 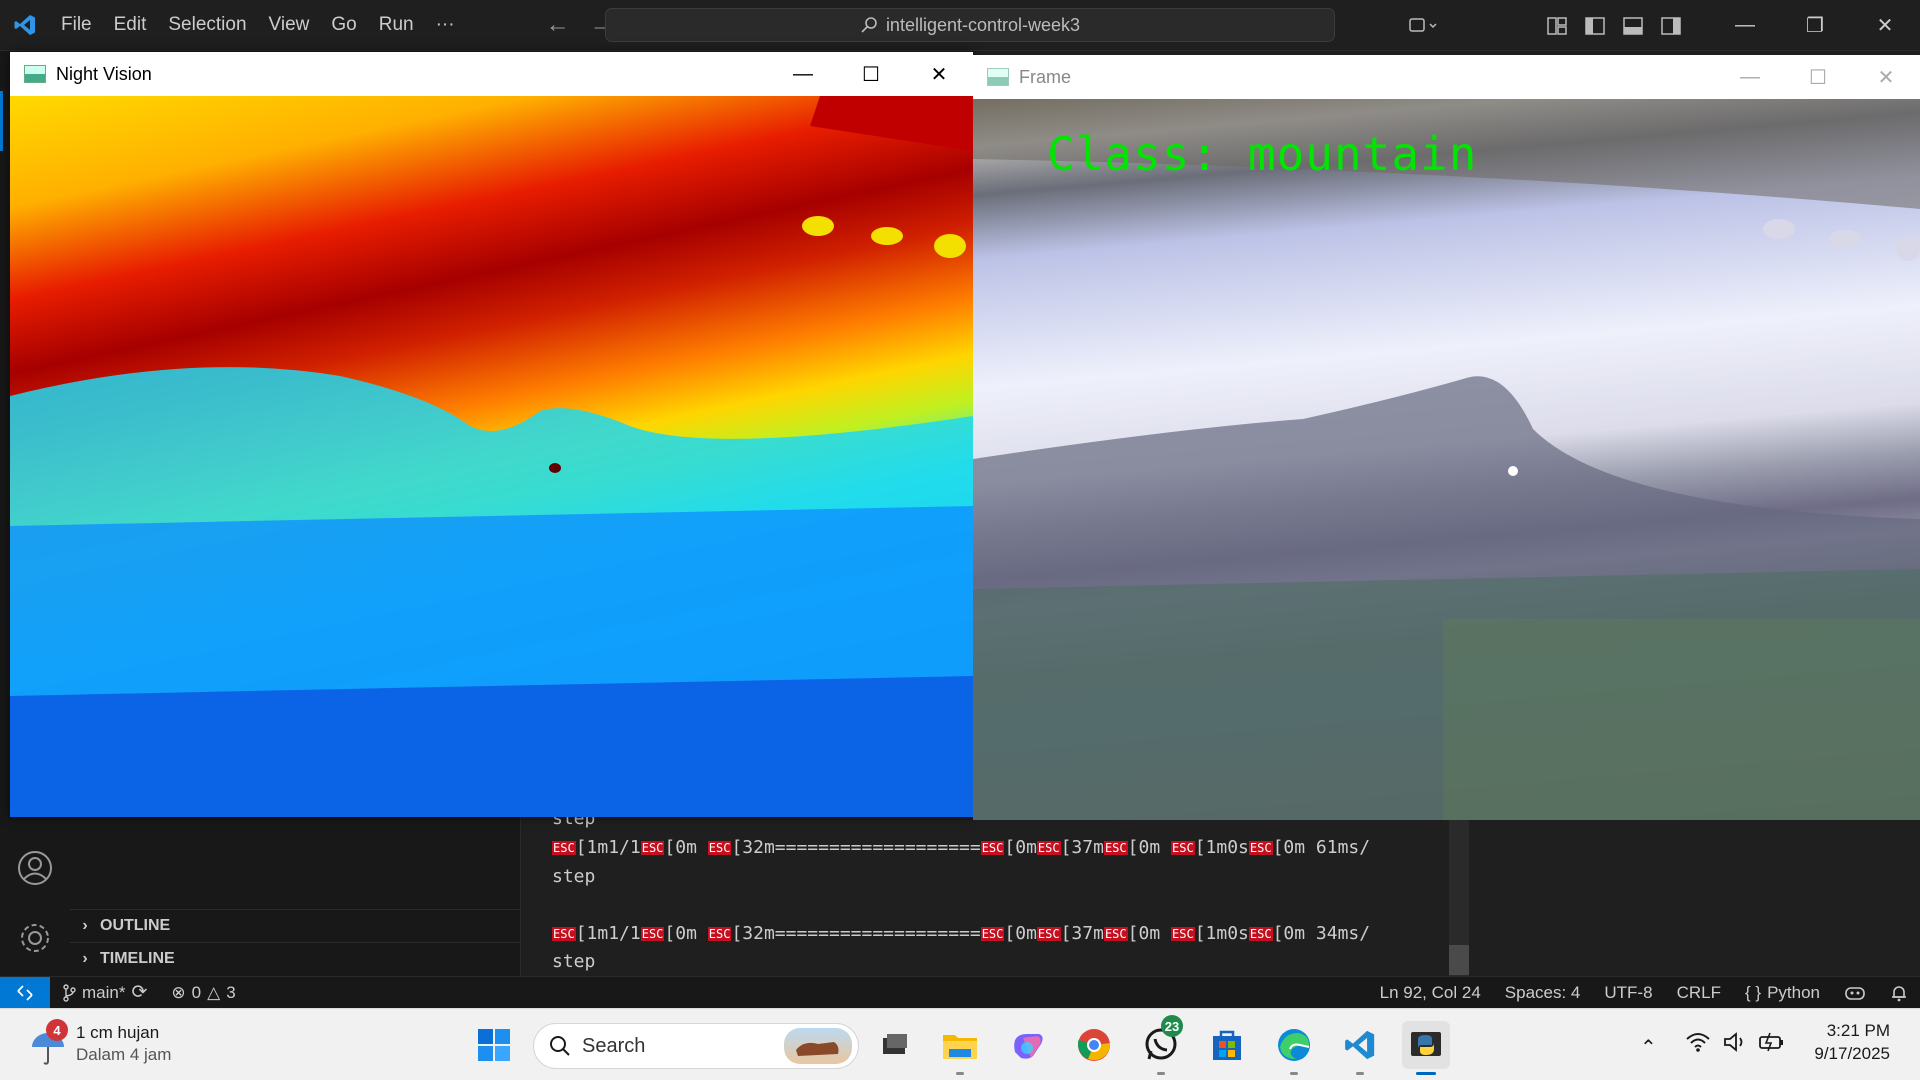 What do you see at coordinates (396, 25) in the screenshot?
I see `menu-run: Run` at bounding box center [396, 25].